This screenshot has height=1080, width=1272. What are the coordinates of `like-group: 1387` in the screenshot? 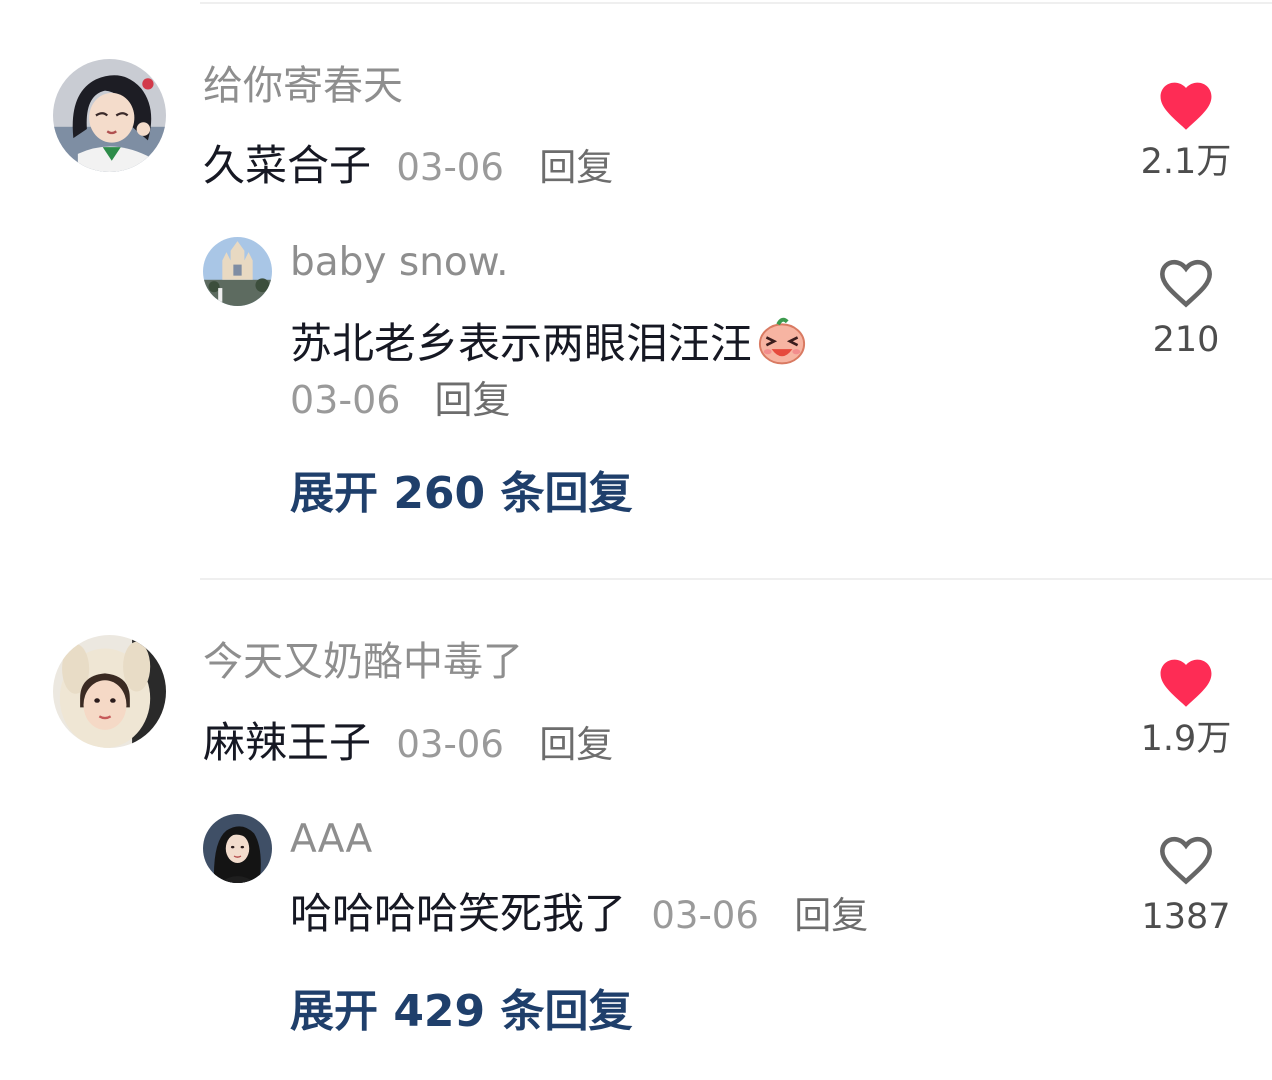 It's located at (1186, 882).